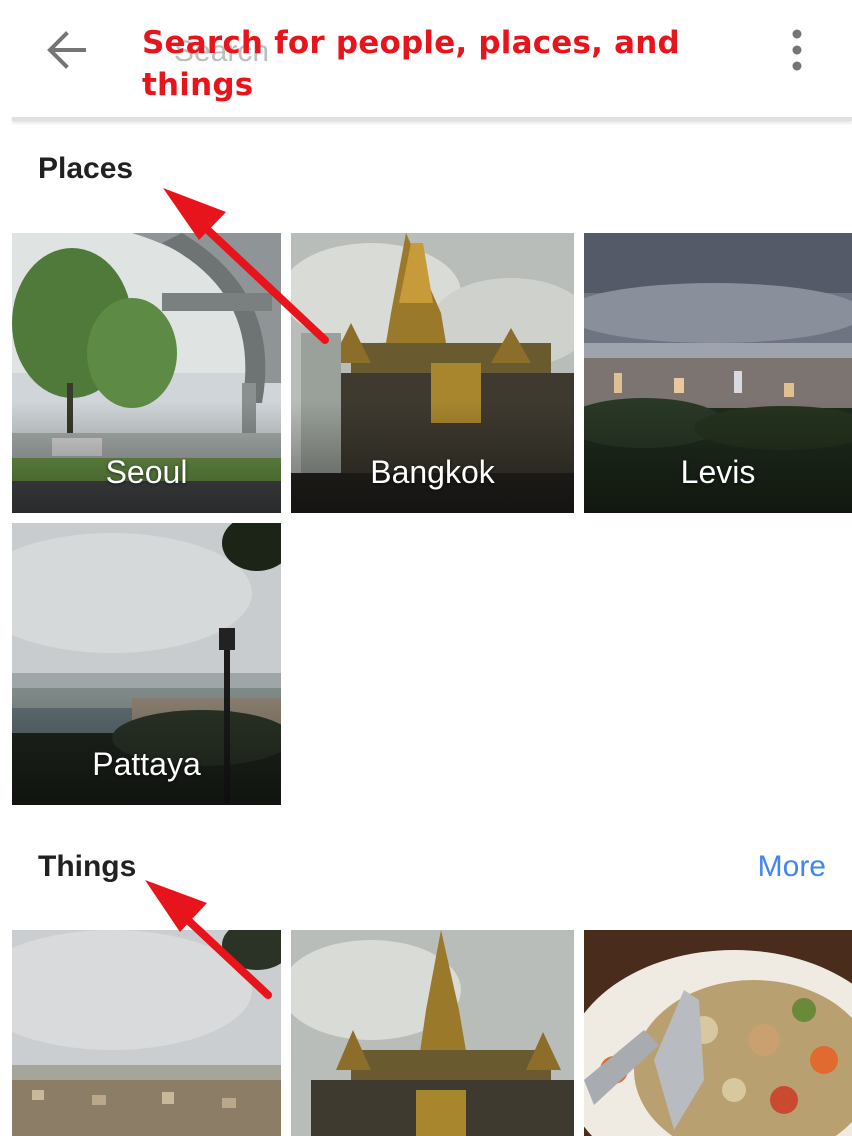 This screenshot has height=1136, width=852. Describe the element at coordinates (432, 119) in the screenshot. I see `app-bar-divider` at that location.